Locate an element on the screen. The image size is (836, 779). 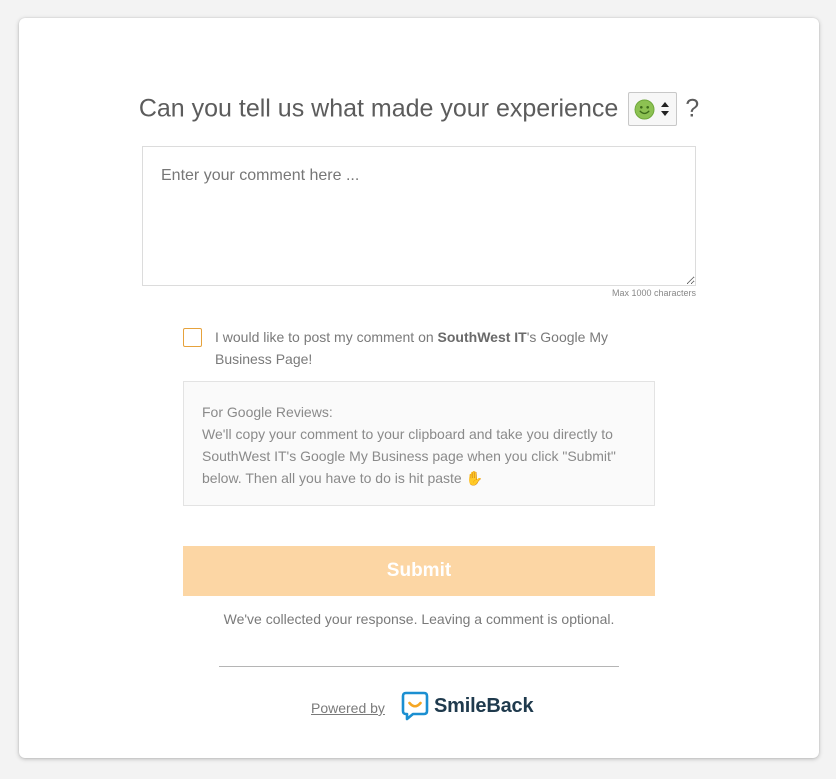
question-mark: ? is located at coordinates (692, 108).